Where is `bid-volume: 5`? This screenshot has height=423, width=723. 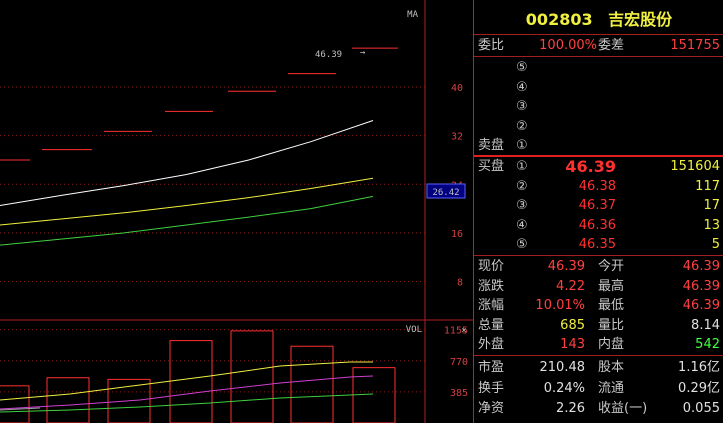 bid-volume: 5 is located at coordinates (715, 244).